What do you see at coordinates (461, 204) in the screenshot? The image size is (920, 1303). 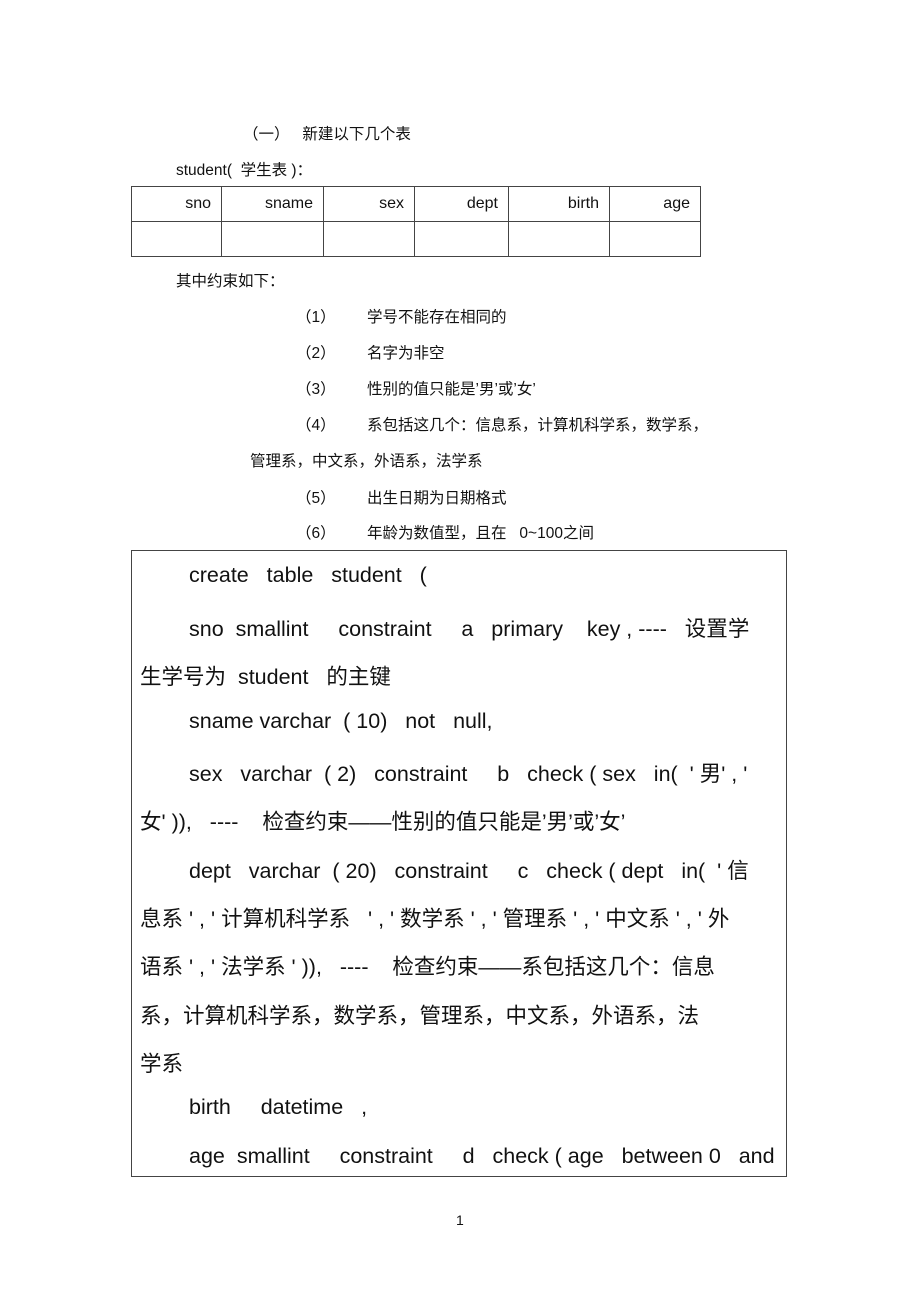 I see `header-cell-dept: dept` at bounding box center [461, 204].